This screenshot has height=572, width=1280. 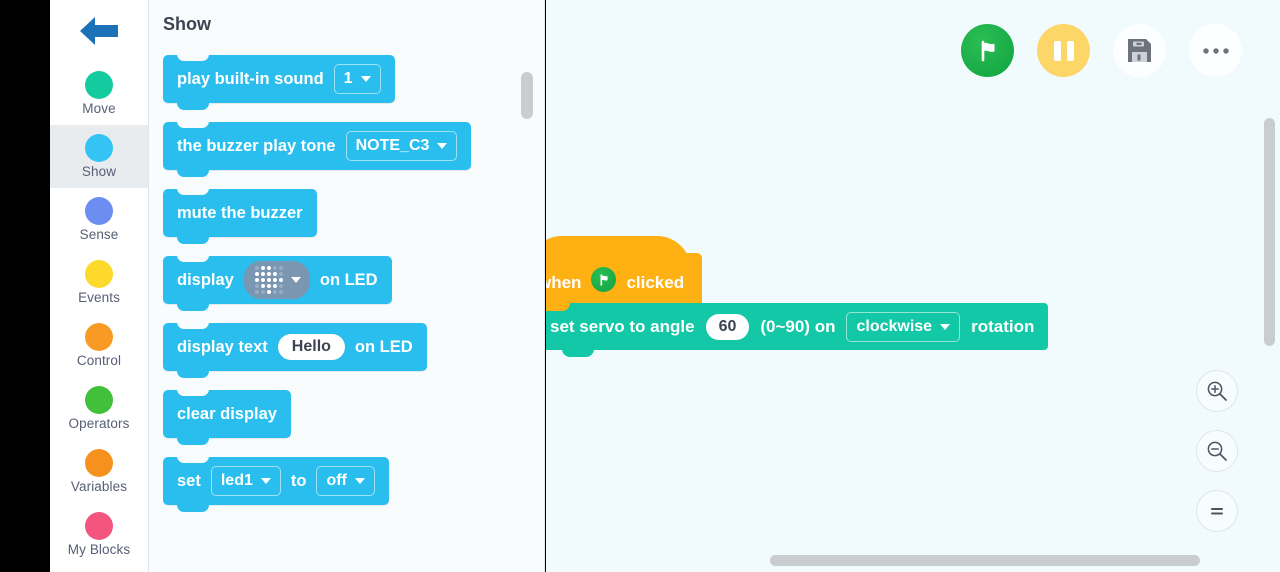 What do you see at coordinates (336, 480) in the screenshot?
I see `dropdown-value: off` at bounding box center [336, 480].